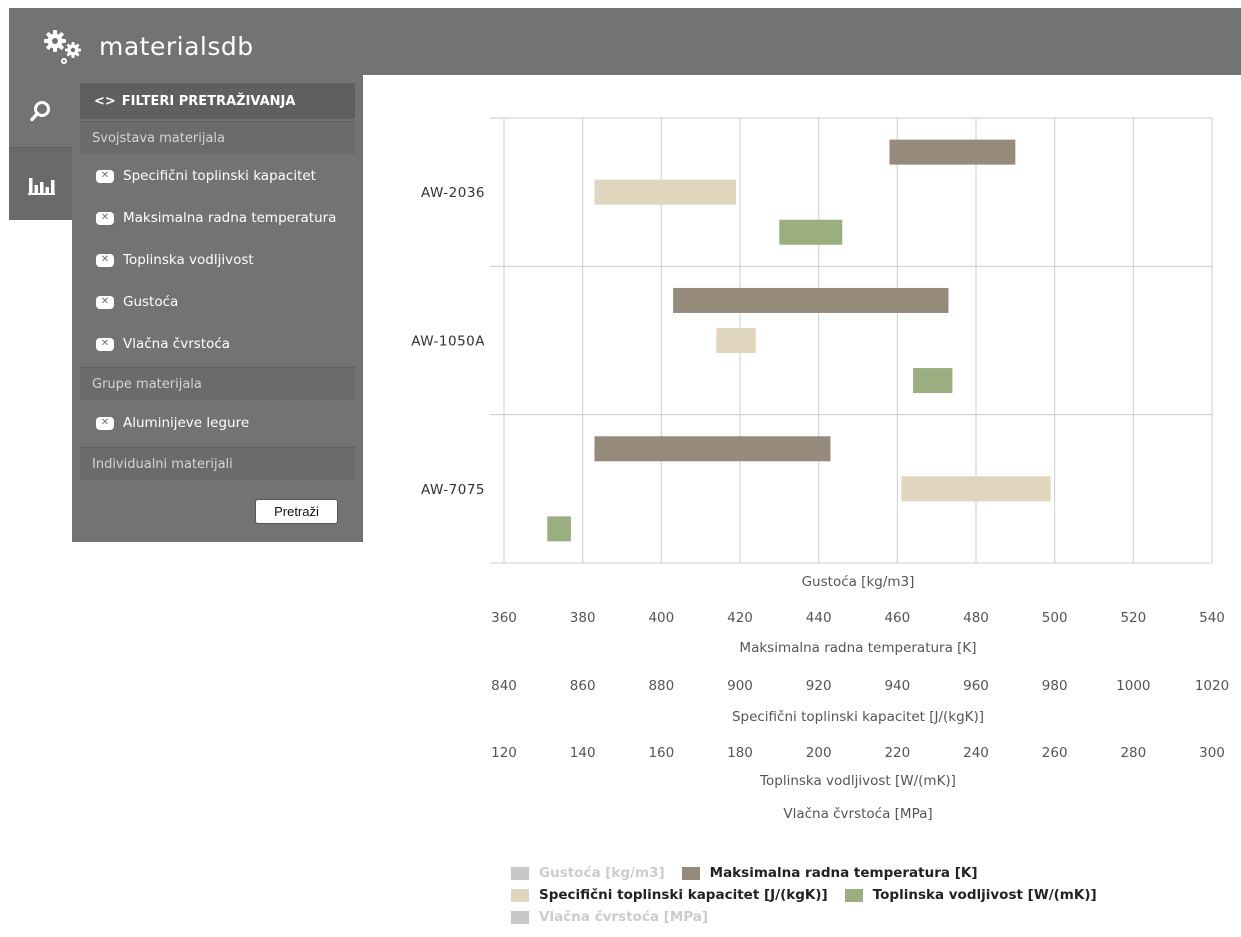  What do you see at coordinates (740, 686) in the screenshot?
I see `tick-label: 900` at bounding box center [740, 686].